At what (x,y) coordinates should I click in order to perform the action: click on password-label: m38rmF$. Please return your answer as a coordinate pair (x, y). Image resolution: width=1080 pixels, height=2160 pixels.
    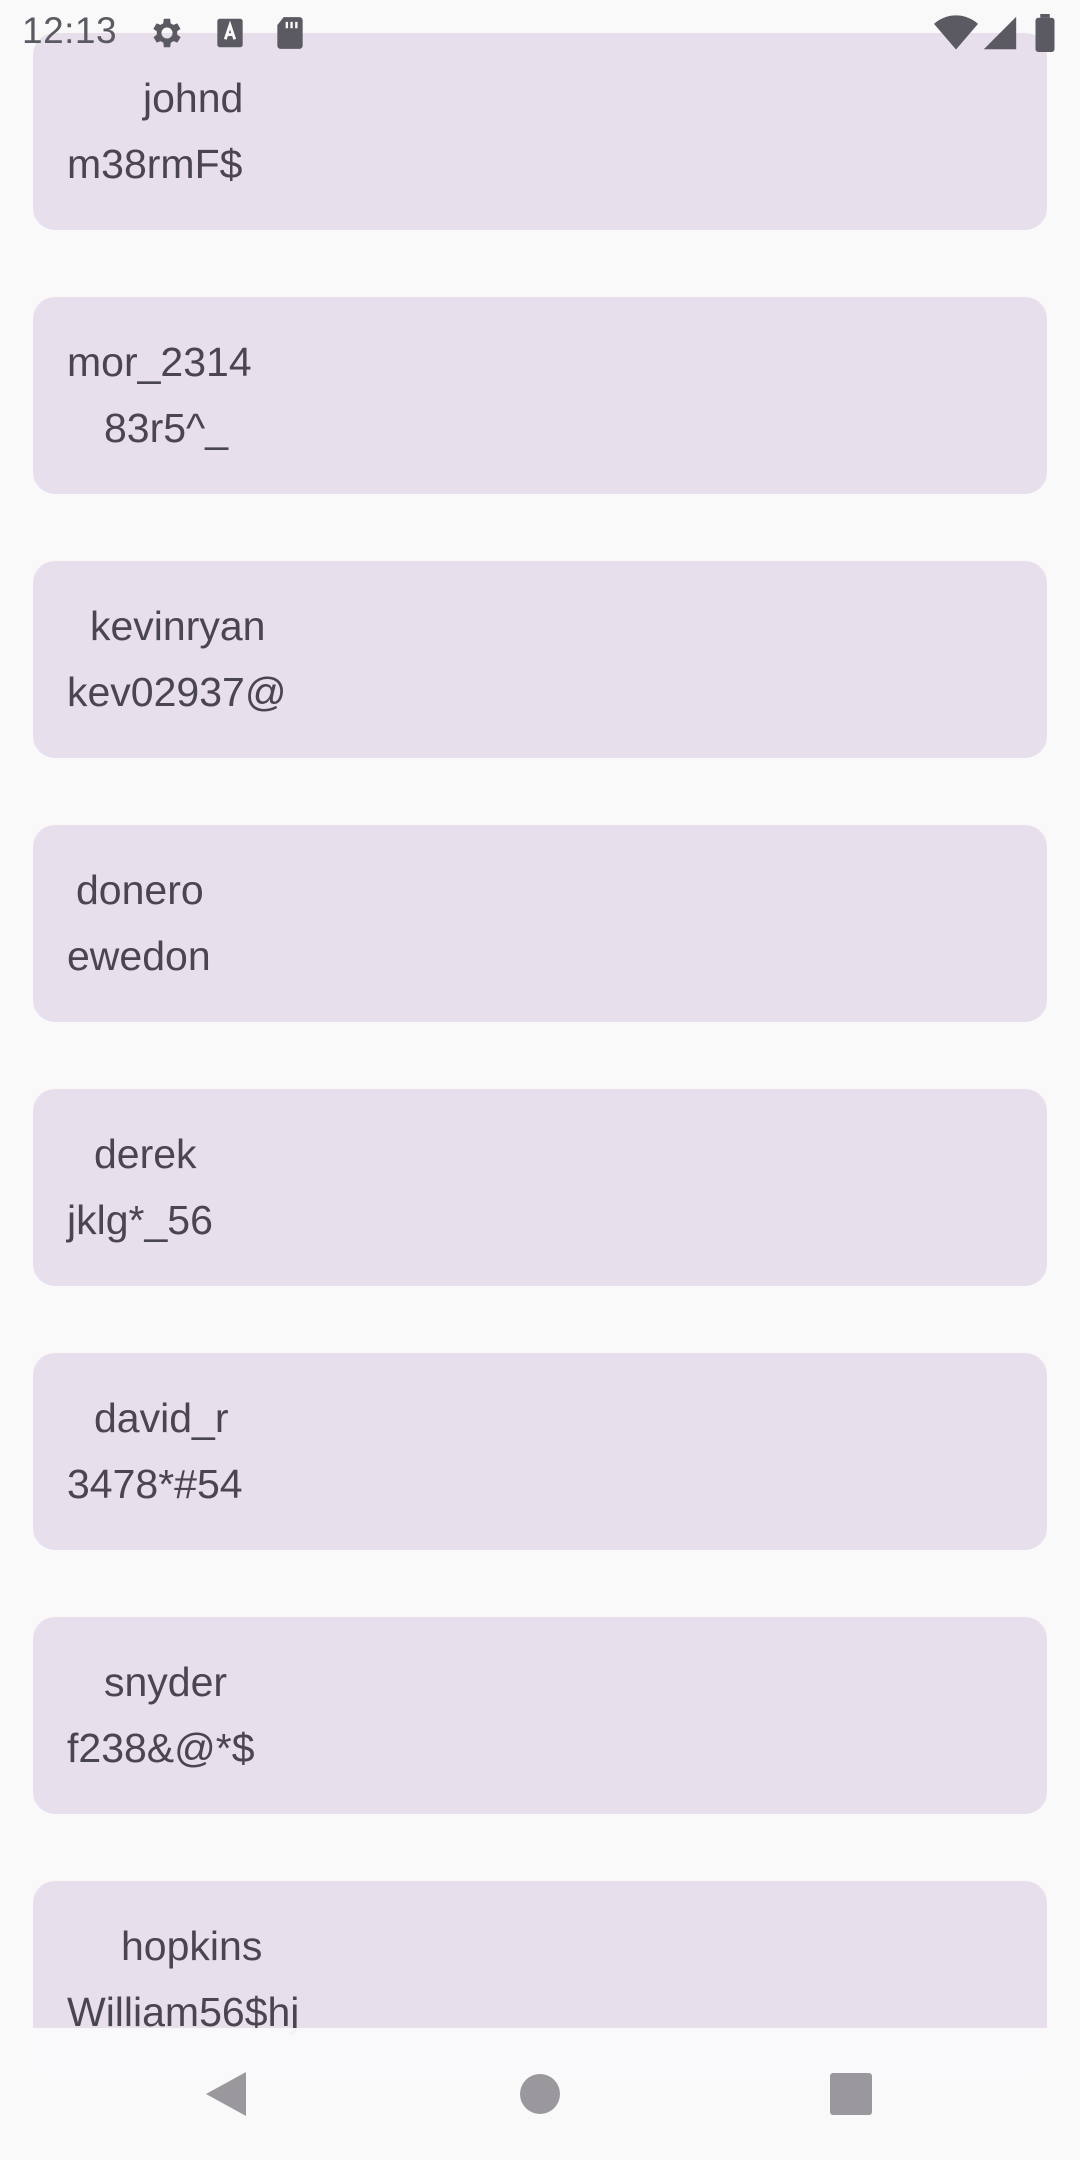
    Looking at the image, I should click on (155, 164).